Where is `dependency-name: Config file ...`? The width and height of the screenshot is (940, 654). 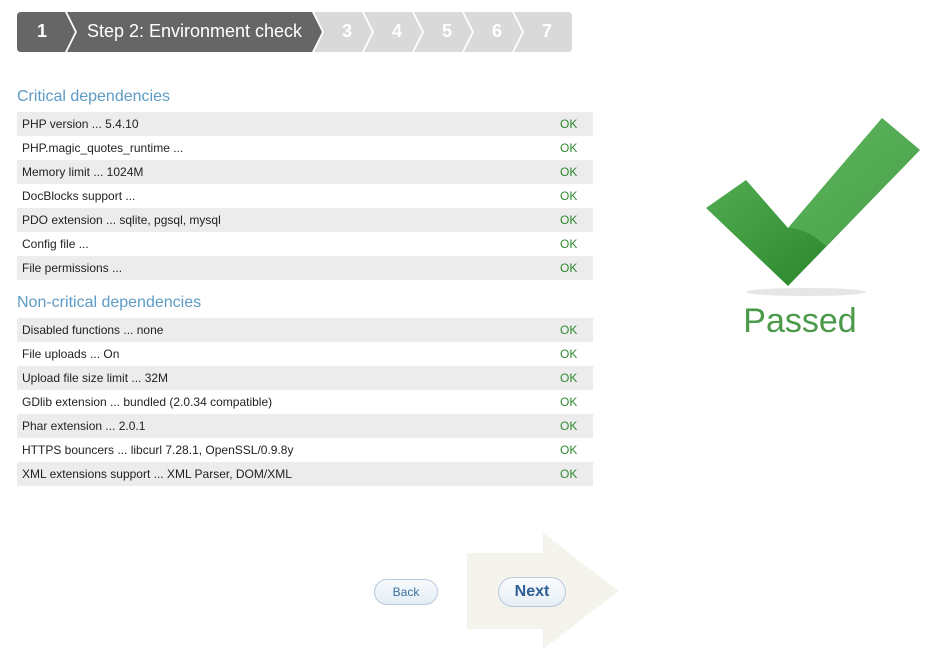 dependency-name: Config file ... is located at coordinates (55, 244).